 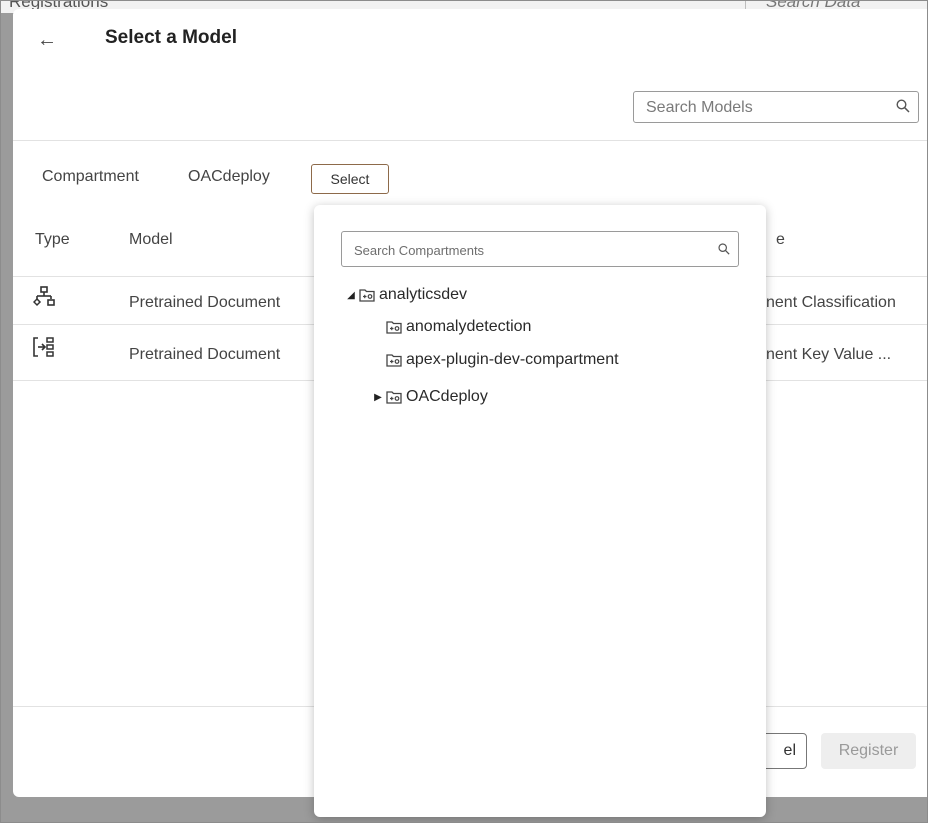 I want to click on tree-node-analyticsdev: ◢ analyticsdev, so click(x=406, y=295).